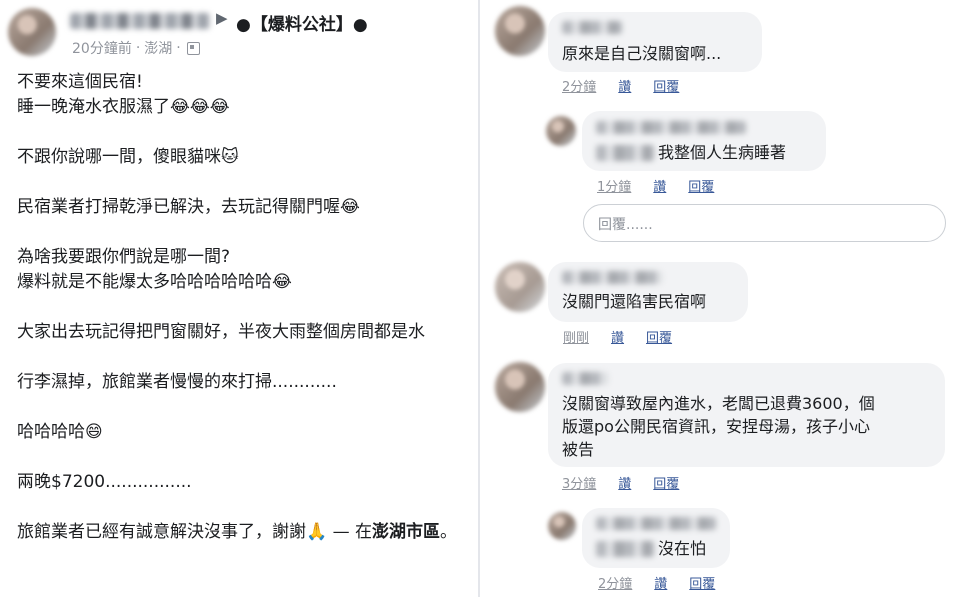 The image size is (963, 597). I want to click on post-author-avatar, so click(32, 32).